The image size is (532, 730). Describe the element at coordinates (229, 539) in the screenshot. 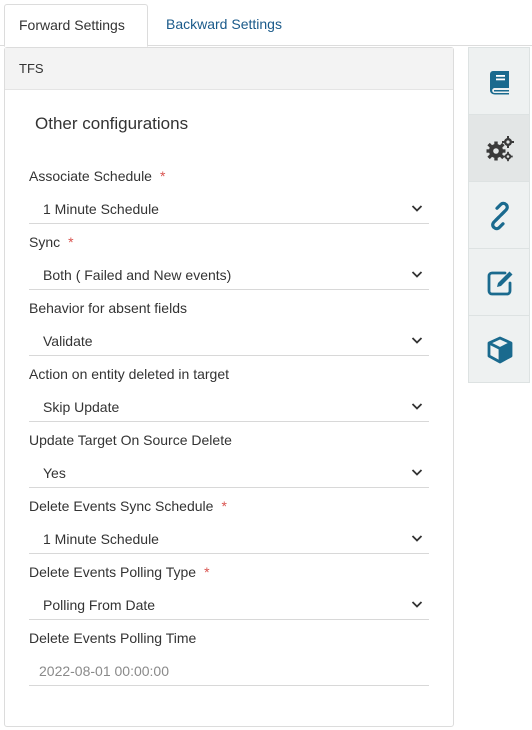

I see `delete-events-sync-schedule-select: 1 Minute Schedule` at that location.